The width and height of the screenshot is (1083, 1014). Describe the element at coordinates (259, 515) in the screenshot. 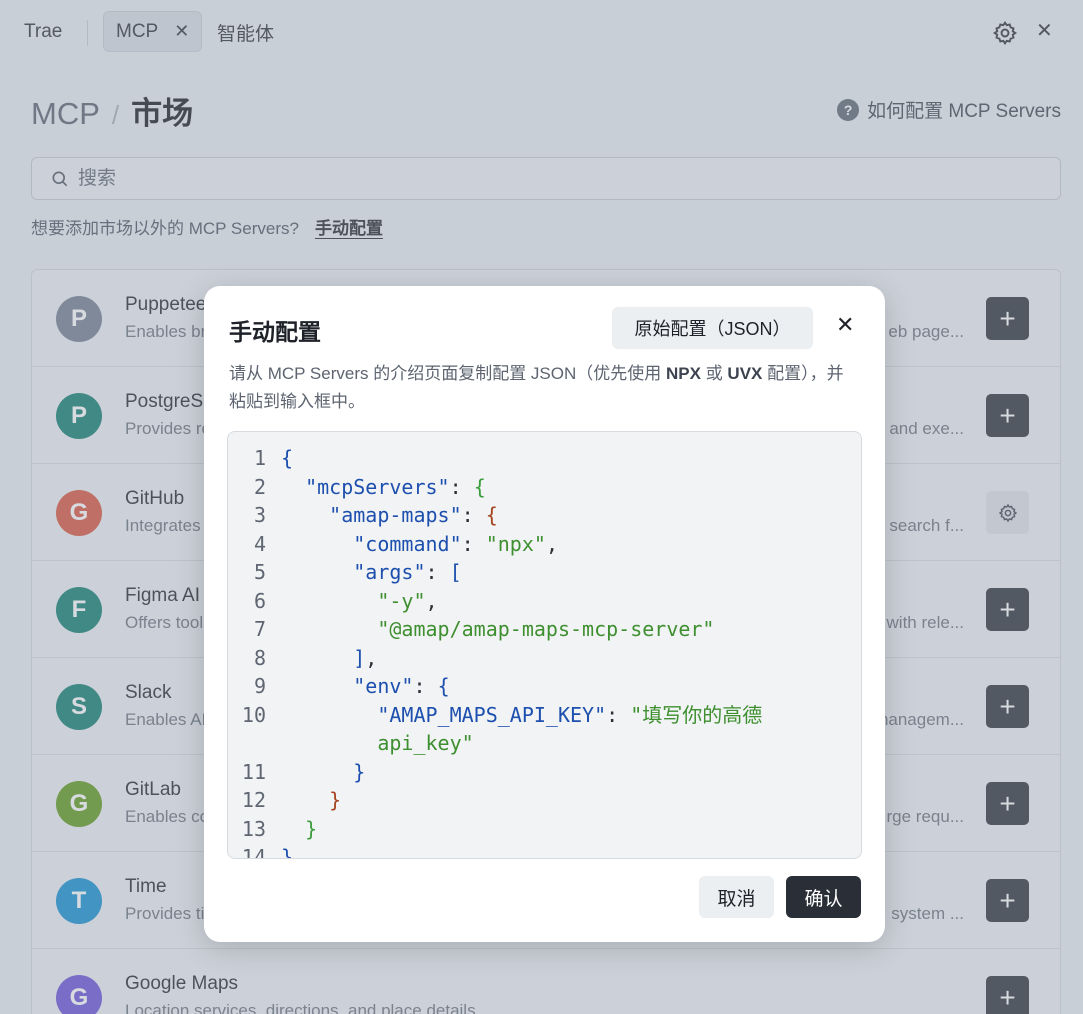

I see `line-number: 3` at that location.